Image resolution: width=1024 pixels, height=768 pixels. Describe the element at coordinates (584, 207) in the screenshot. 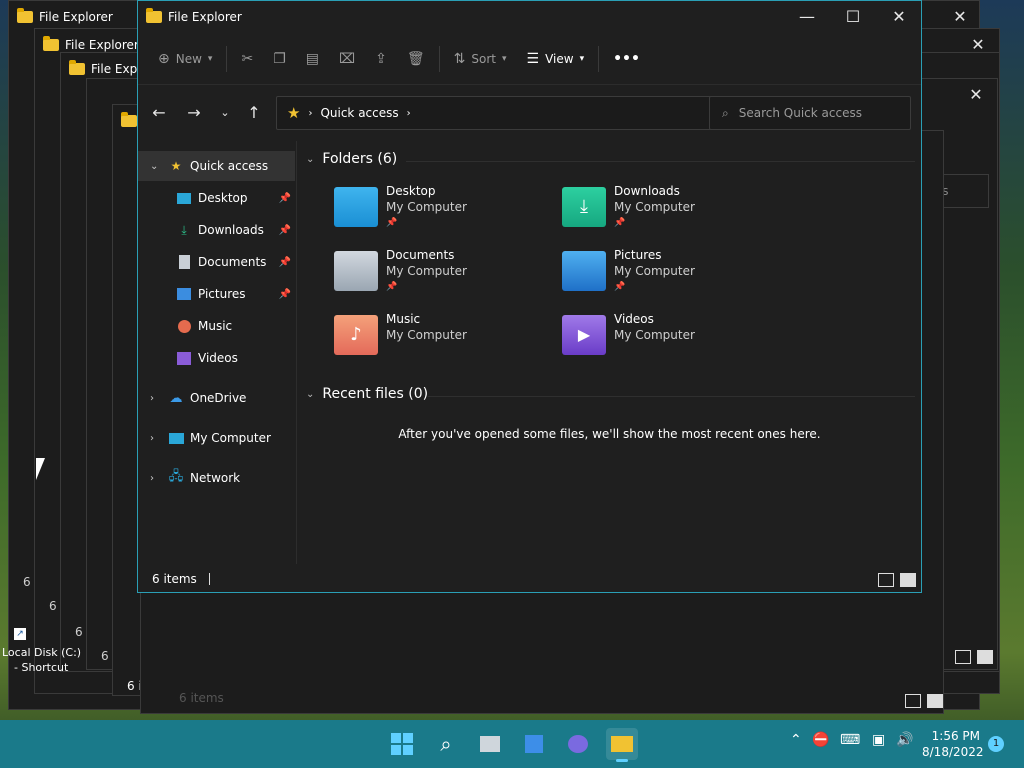

I see `downloads-folder-icon: ⤓` at that location.